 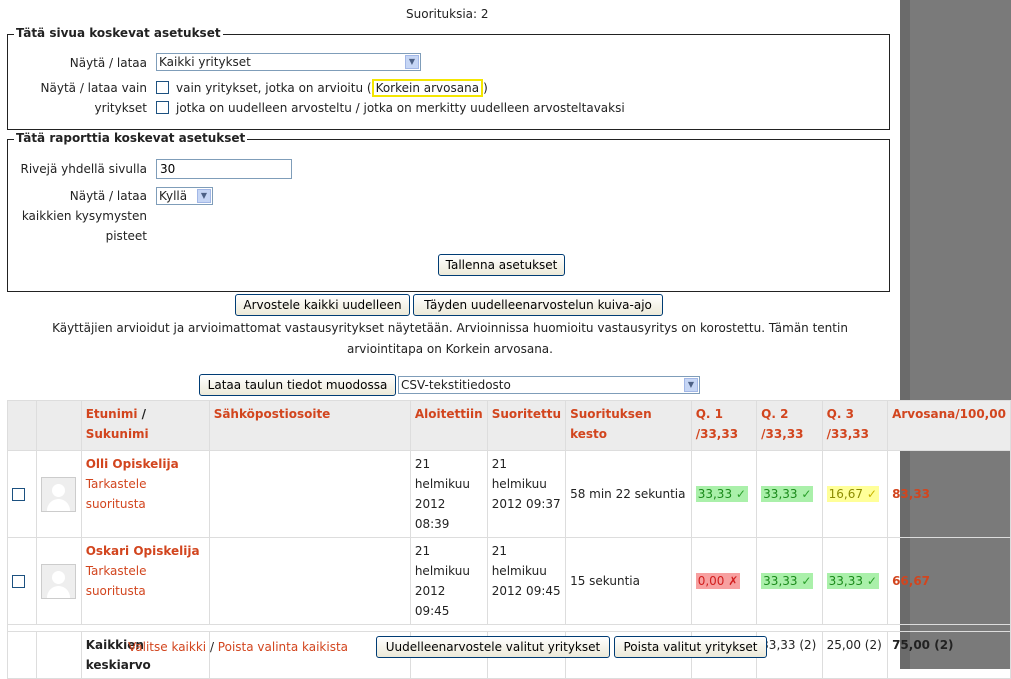 I want to click on header-q2: Q. 2/33,33, so click(x=789, y=425).